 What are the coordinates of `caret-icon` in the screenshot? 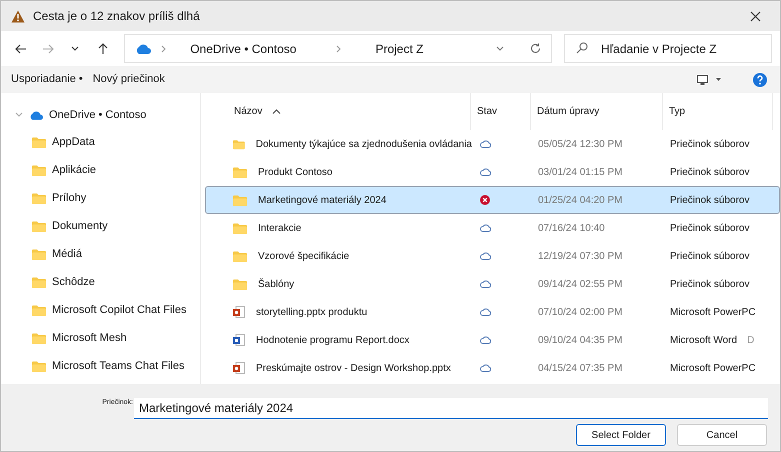 It's located at (718, 79).